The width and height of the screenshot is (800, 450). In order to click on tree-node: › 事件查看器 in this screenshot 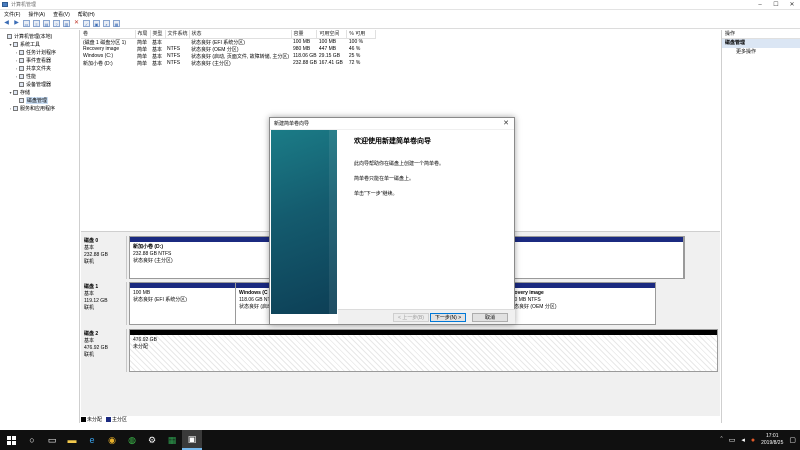, I will do `click(39, 60)`.